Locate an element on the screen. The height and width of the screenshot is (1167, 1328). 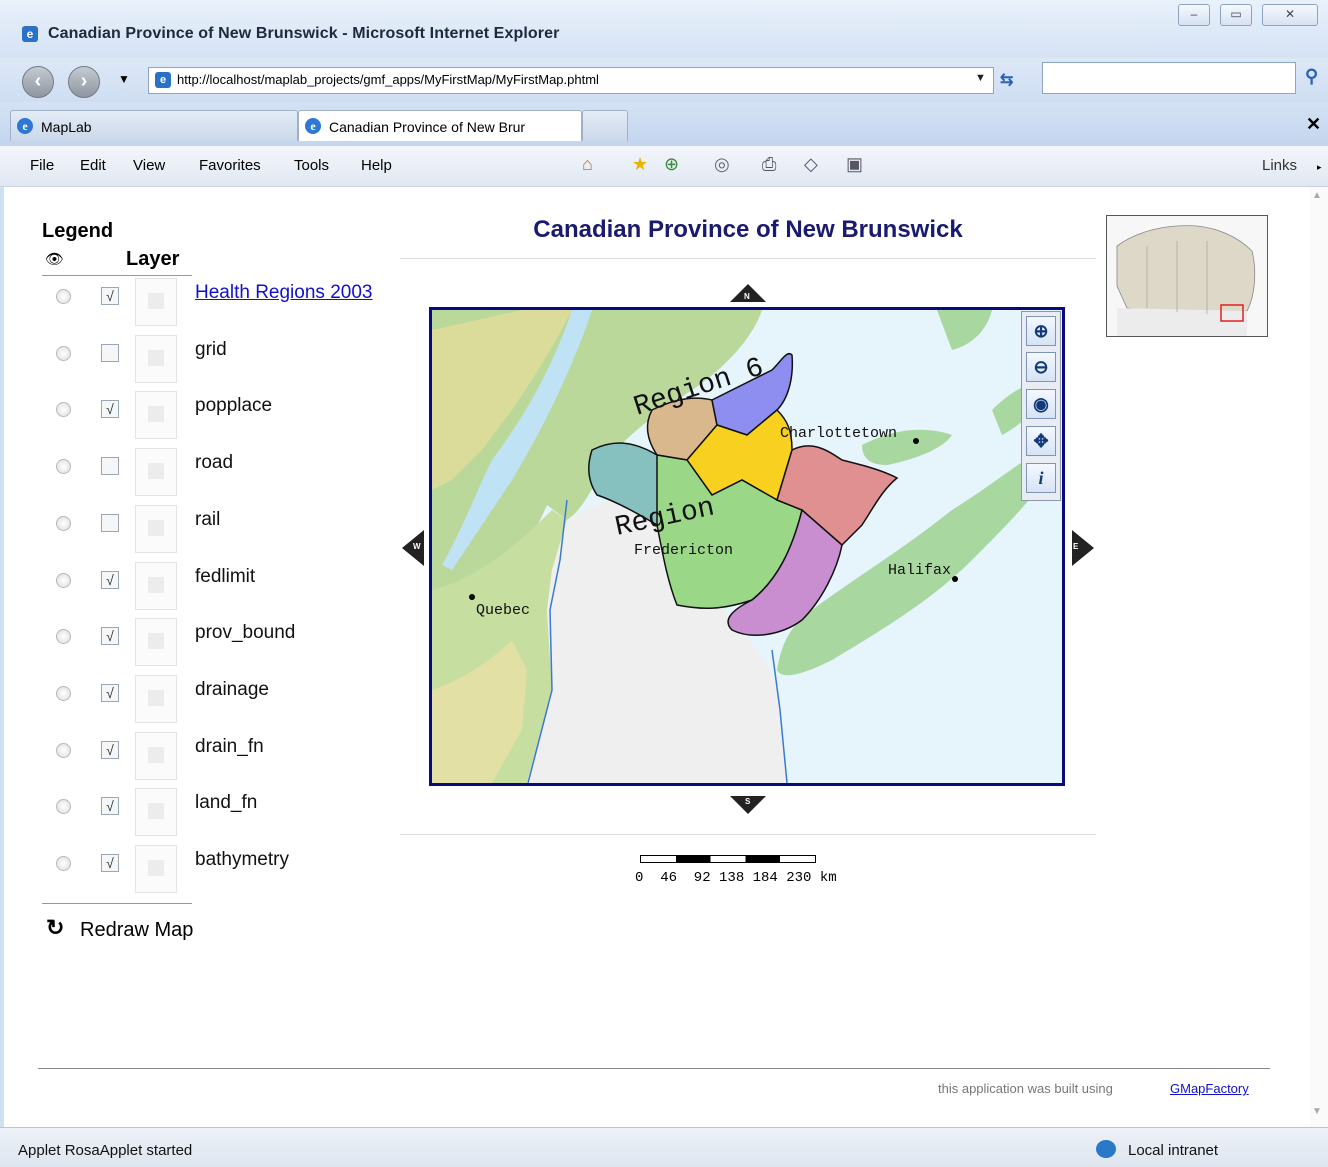
layer-label: grid is located at coordinates (211, 349).